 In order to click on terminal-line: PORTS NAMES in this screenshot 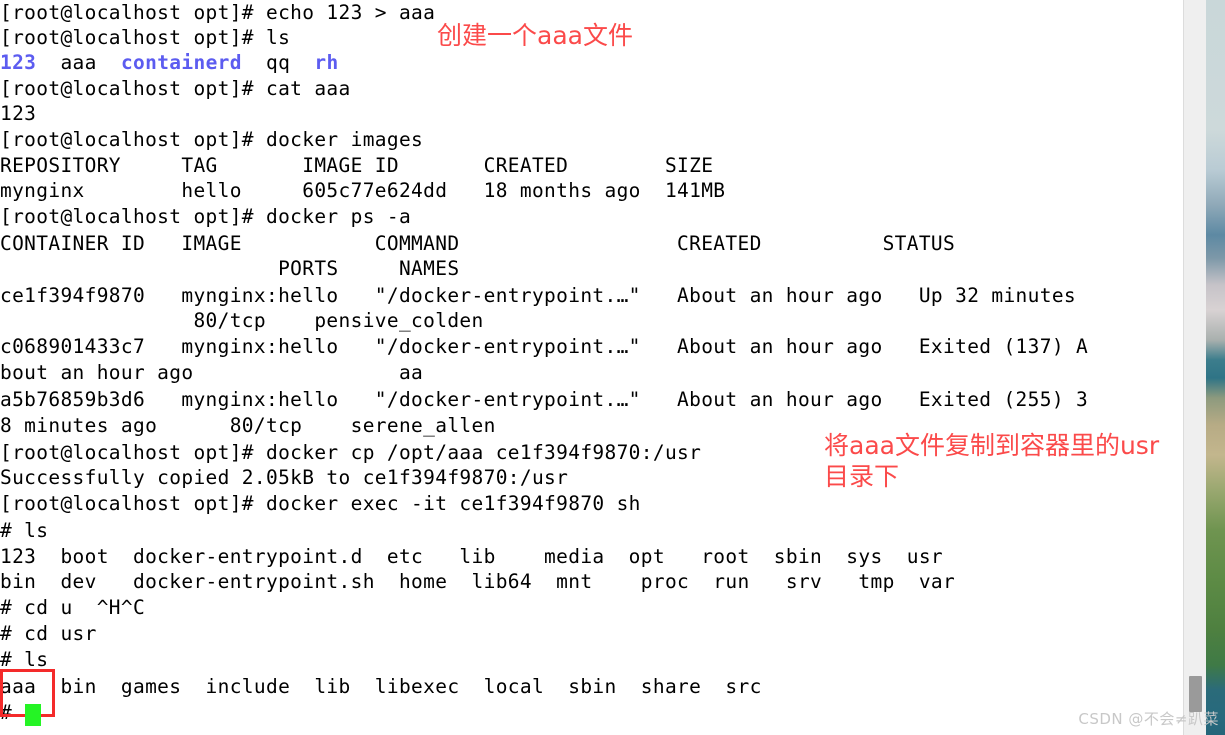, I will do `click(230, 268)`.